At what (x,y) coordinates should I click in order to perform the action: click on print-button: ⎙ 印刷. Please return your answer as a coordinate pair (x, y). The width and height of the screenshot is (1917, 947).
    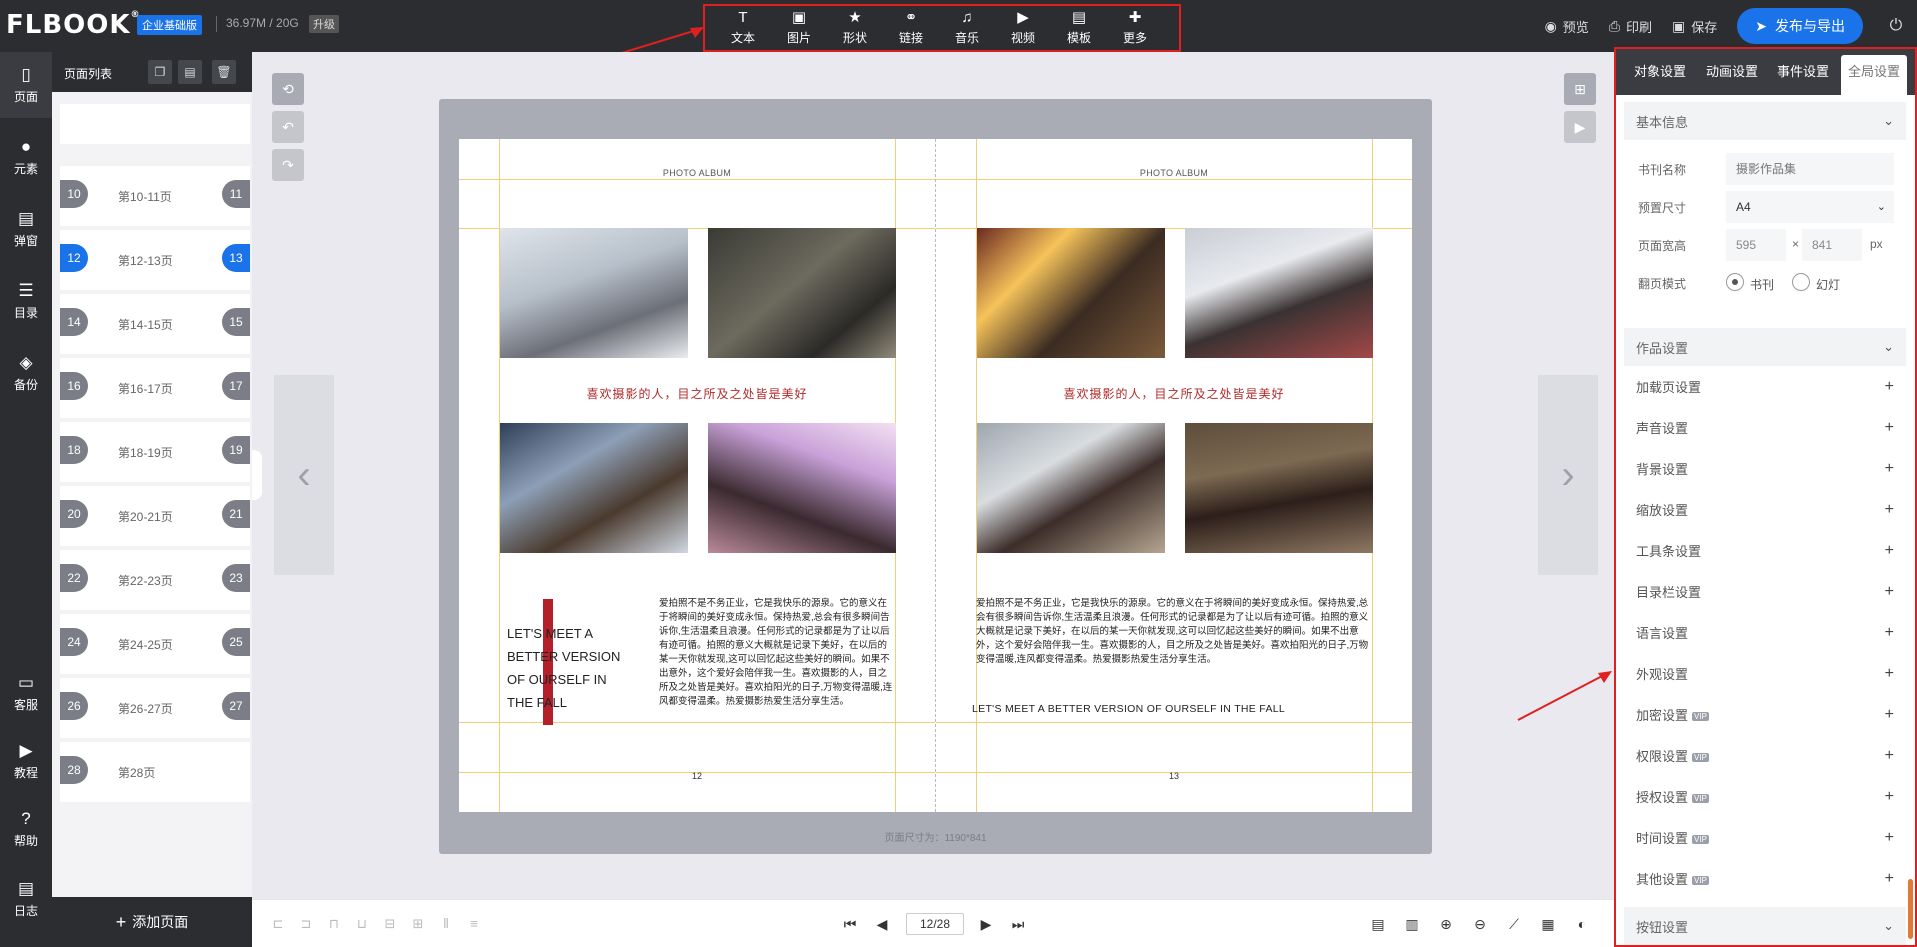
    Looking at the image, I should click on (1630, 26).